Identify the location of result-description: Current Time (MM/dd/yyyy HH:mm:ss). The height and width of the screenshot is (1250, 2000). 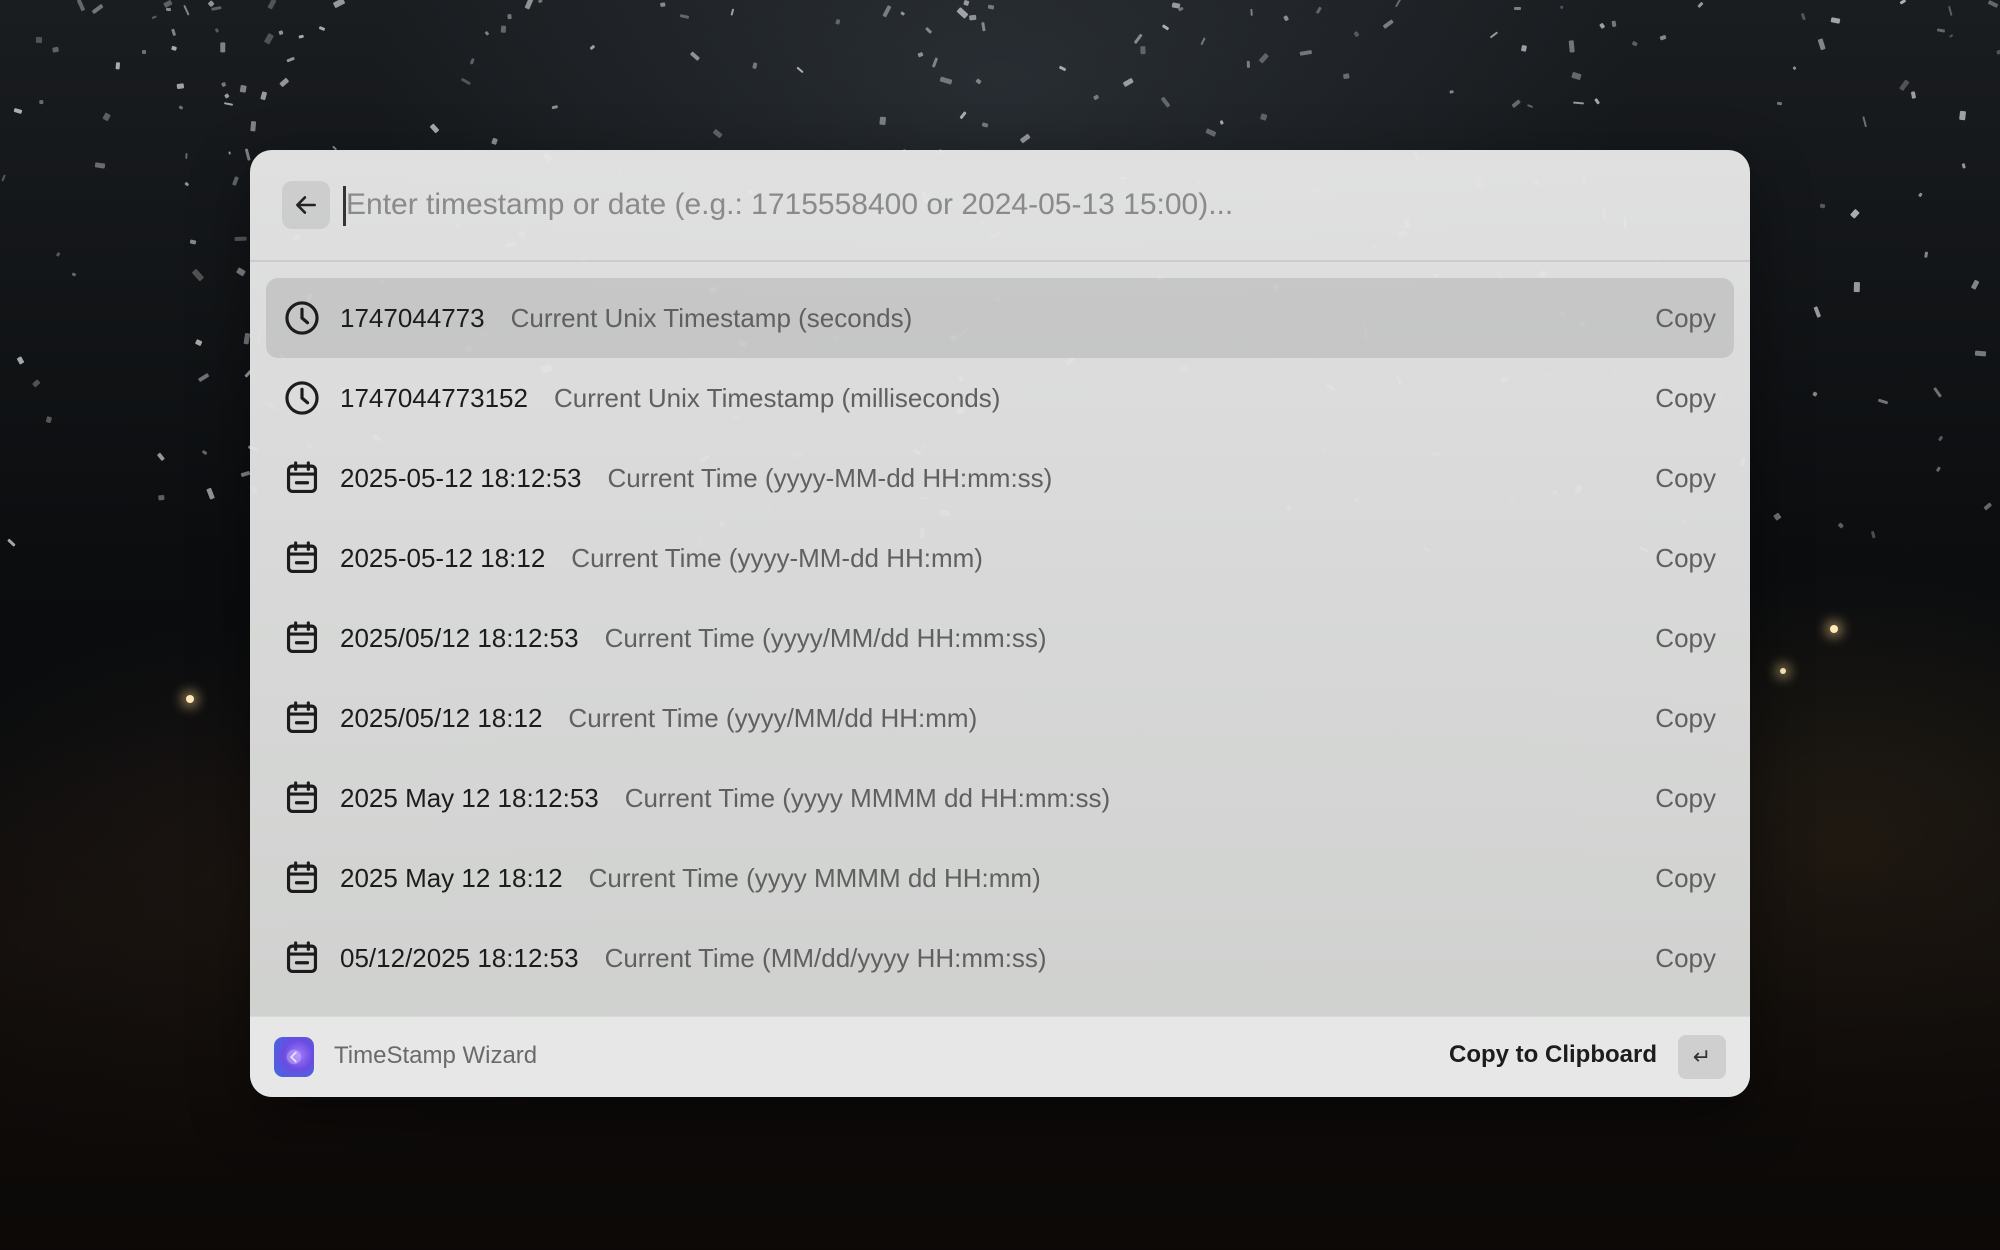
(825, 957).